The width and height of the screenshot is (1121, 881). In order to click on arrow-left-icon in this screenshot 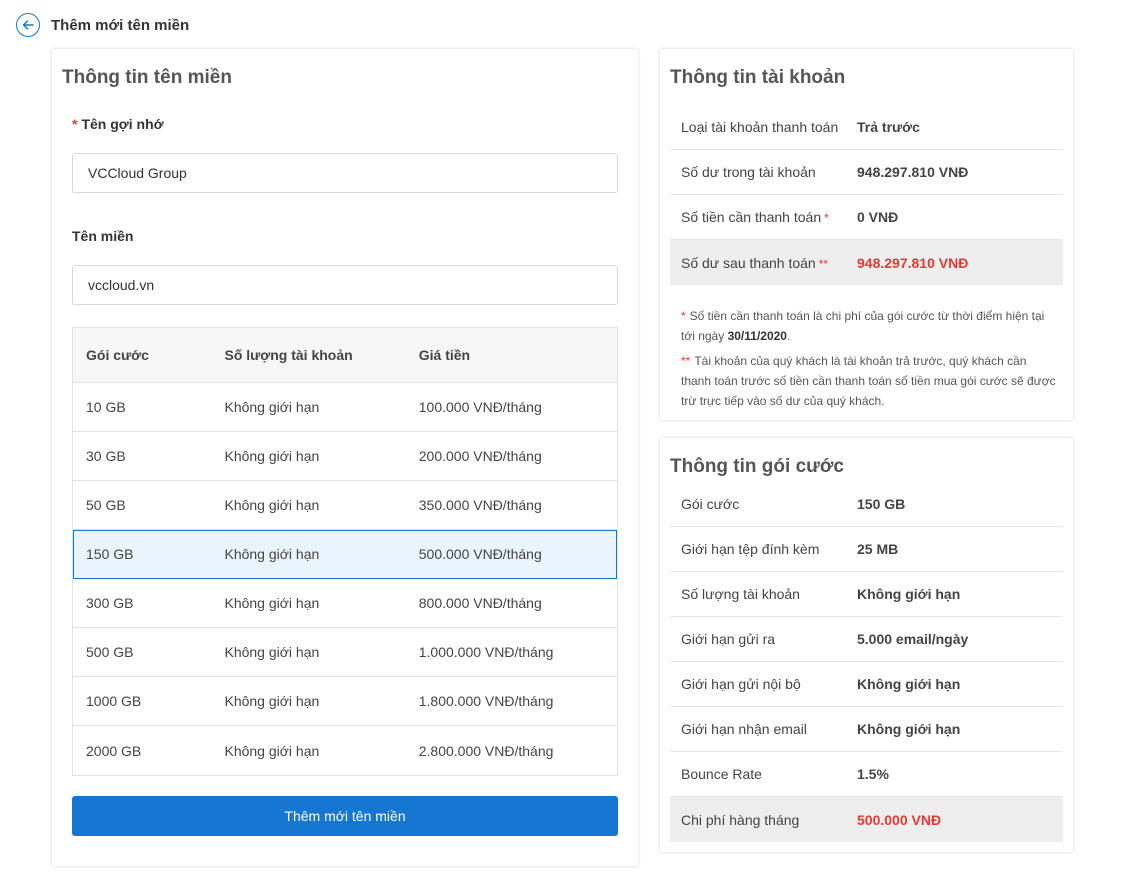, I will do `click(28, 25)`.